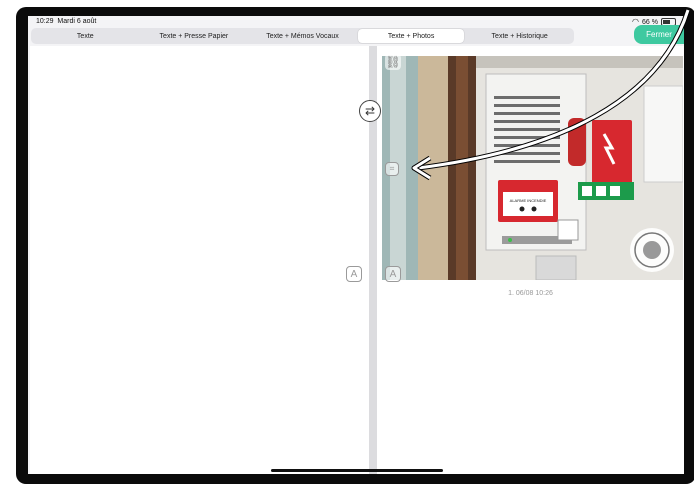 The height and width of the screenshot is (484, 694). I want to click on link-icon: ⛓, so click(393, 62).